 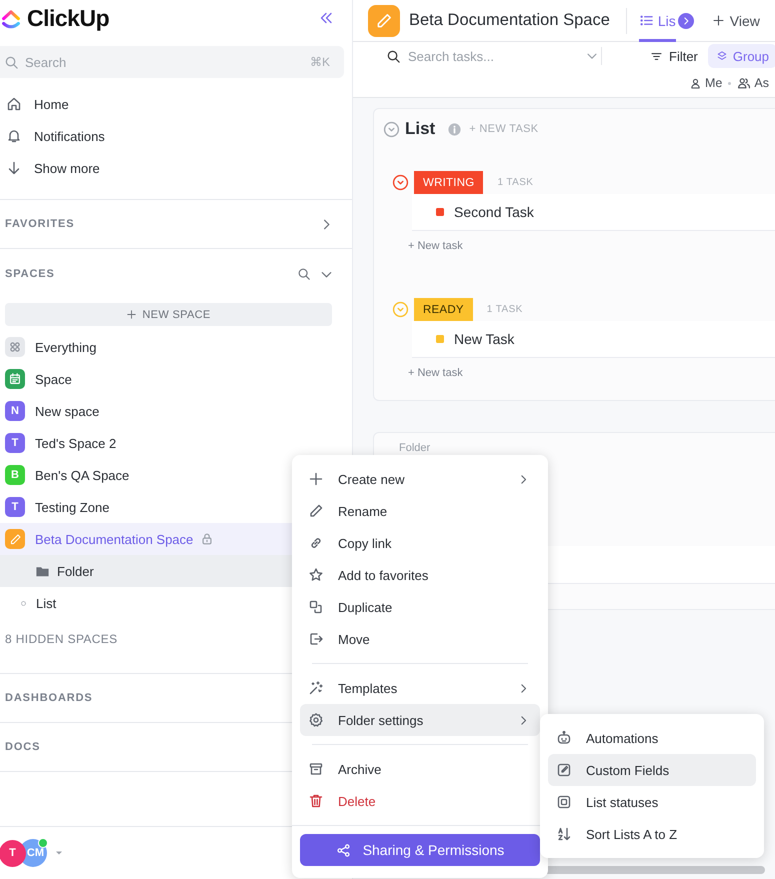 I want to click on online-dot, so click(x=43, y=843).